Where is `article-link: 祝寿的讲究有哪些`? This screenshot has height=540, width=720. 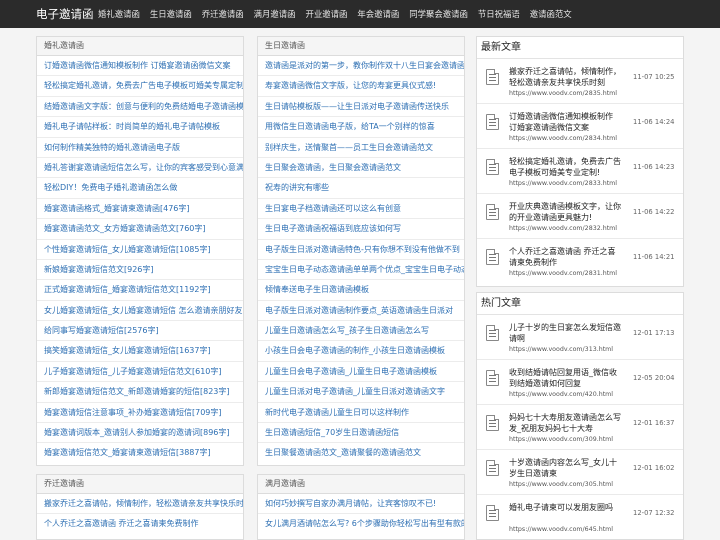 article-link: 祝寿的讲究有哪些 is located at coordinates (297, 187).